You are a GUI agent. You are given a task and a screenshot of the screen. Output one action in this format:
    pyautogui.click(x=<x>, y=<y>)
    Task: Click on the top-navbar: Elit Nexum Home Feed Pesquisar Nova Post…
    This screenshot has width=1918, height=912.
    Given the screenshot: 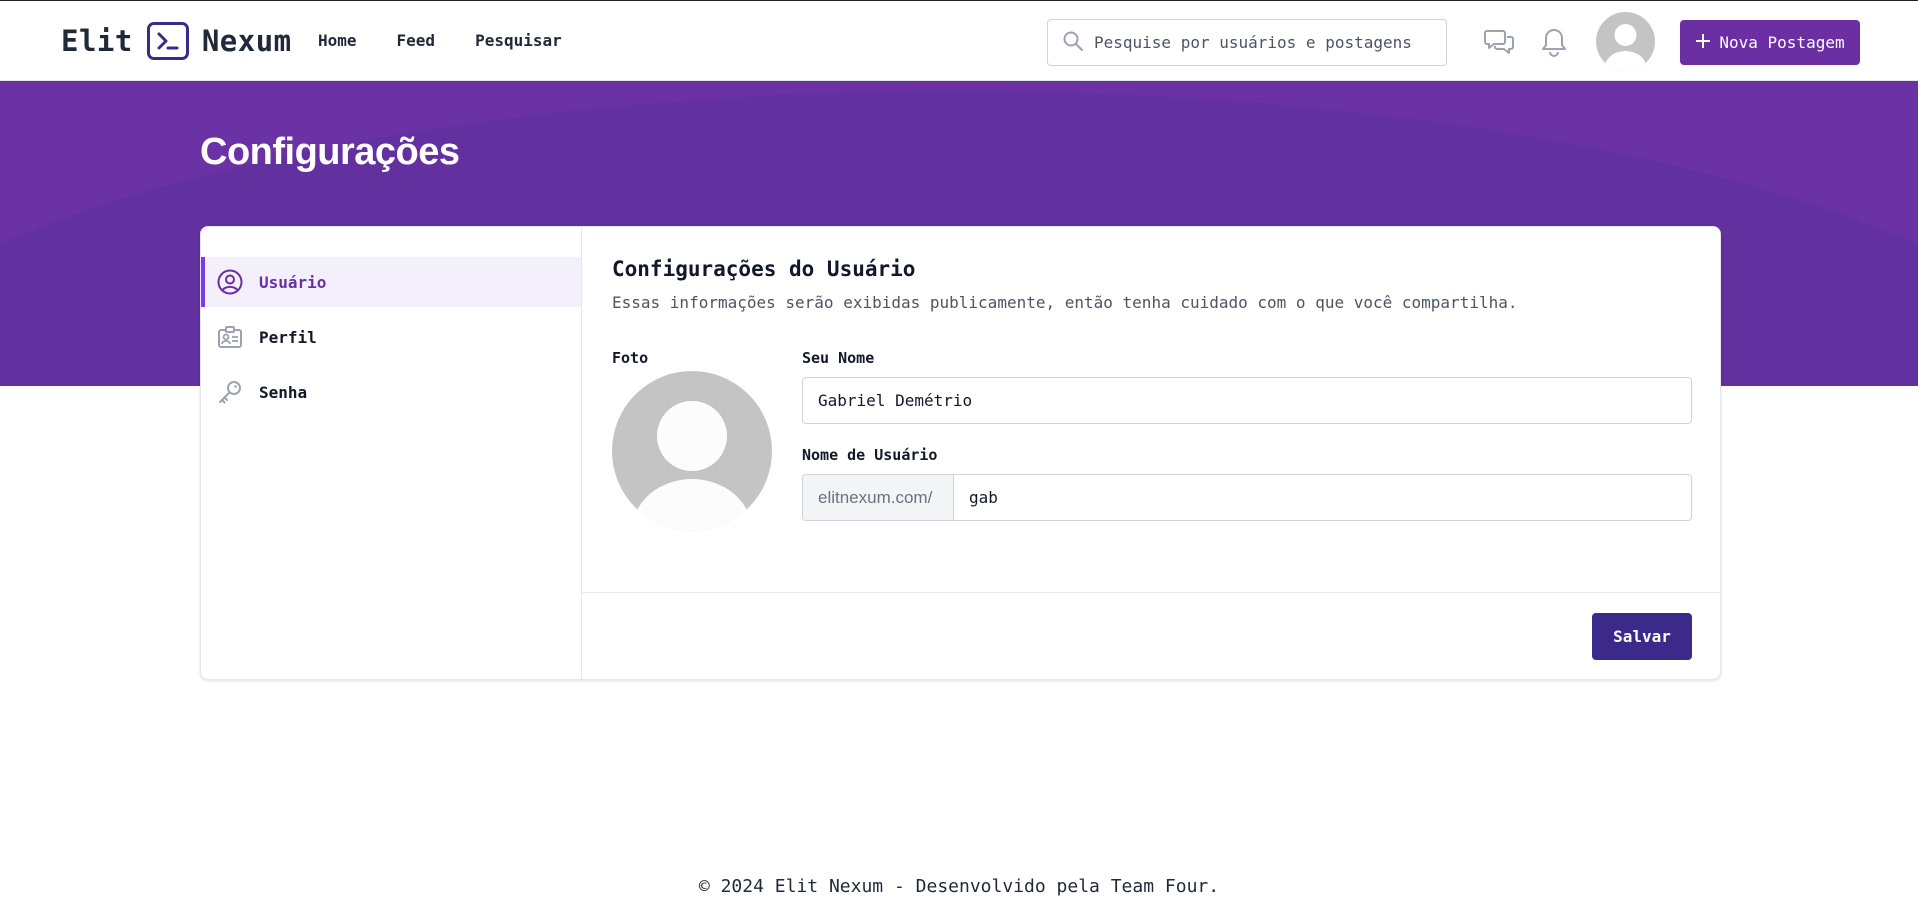 What is the action you would take?
    pyautogui.click(x=959, y=40)
    